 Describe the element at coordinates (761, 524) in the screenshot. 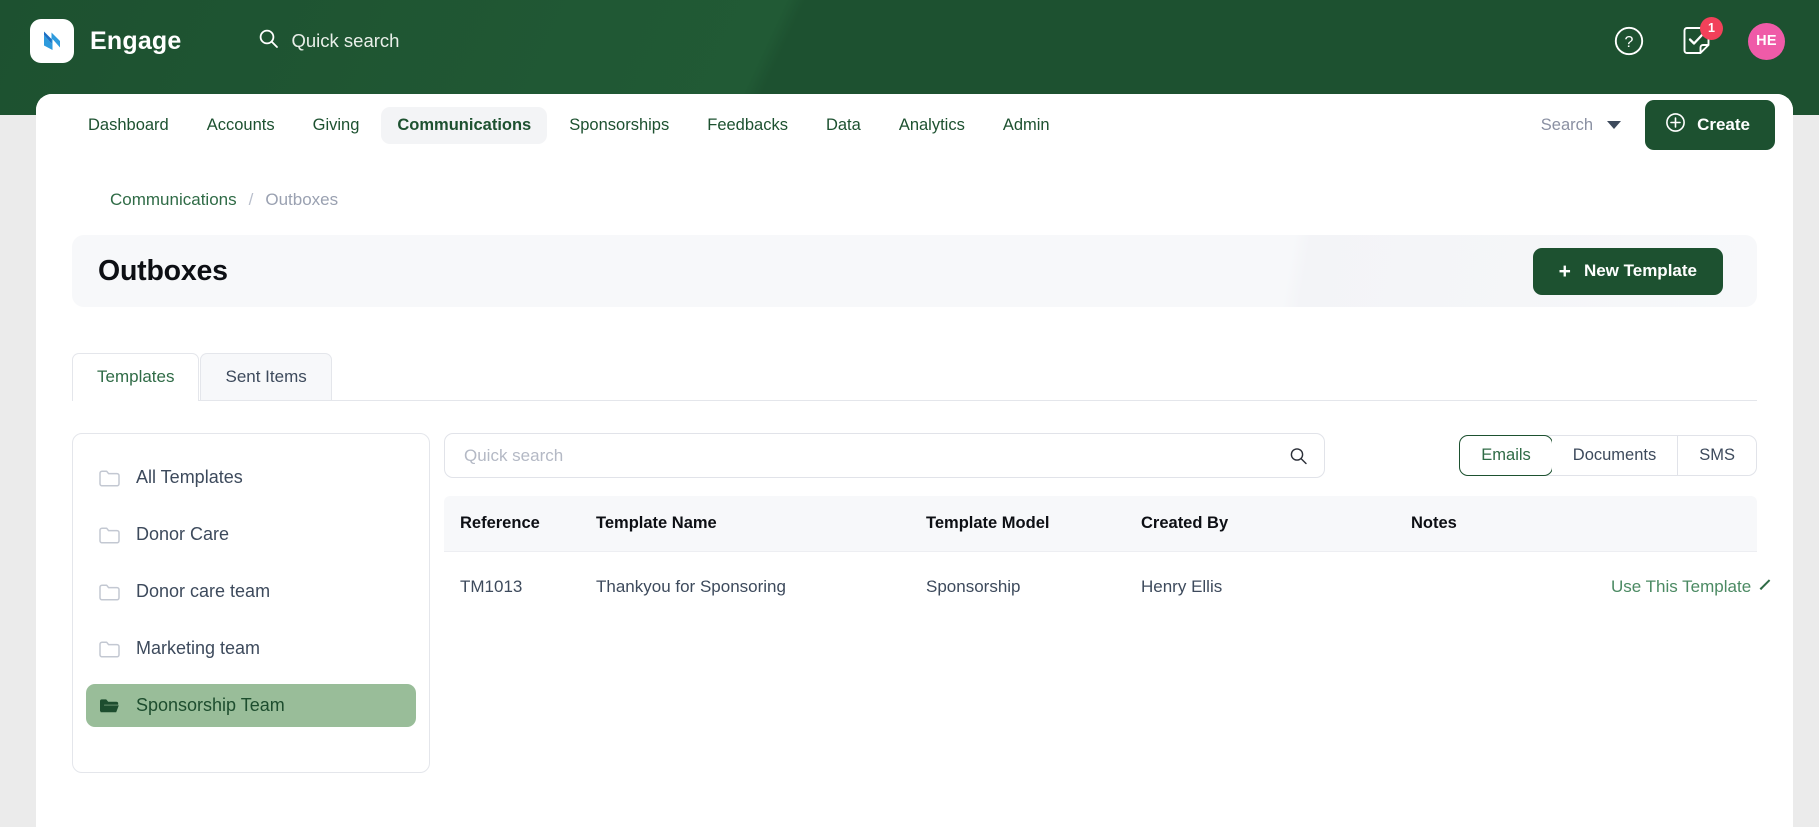

I see `column-header-template-name: Template Name` at that location.